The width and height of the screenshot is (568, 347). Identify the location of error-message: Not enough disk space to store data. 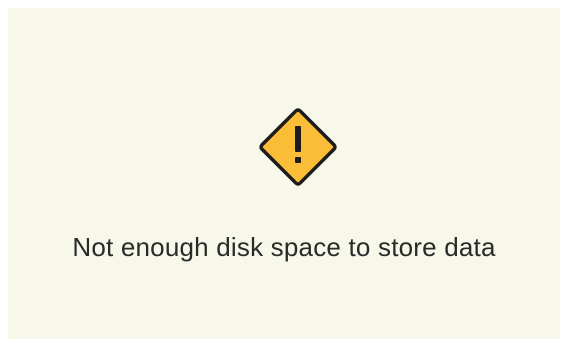
(284, 247).